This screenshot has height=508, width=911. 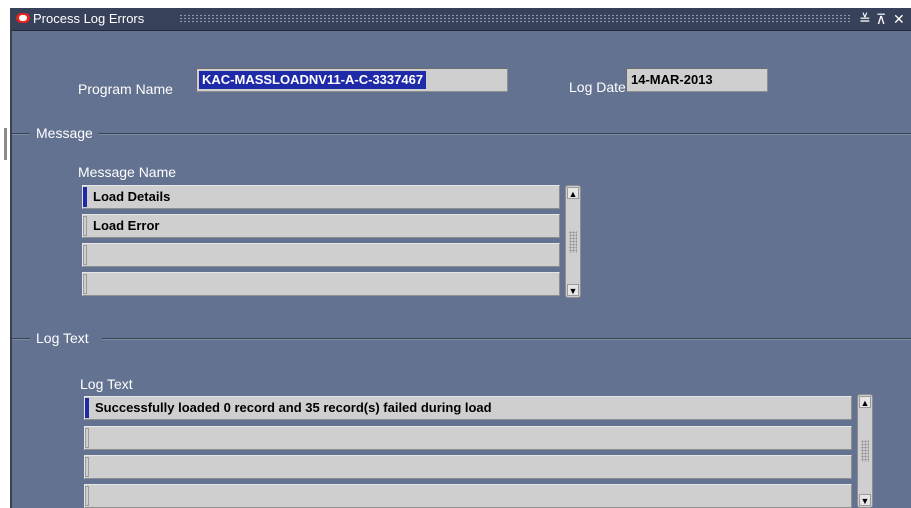 I want to click on log-date-label: Log Date, so click(x=597, y=87).